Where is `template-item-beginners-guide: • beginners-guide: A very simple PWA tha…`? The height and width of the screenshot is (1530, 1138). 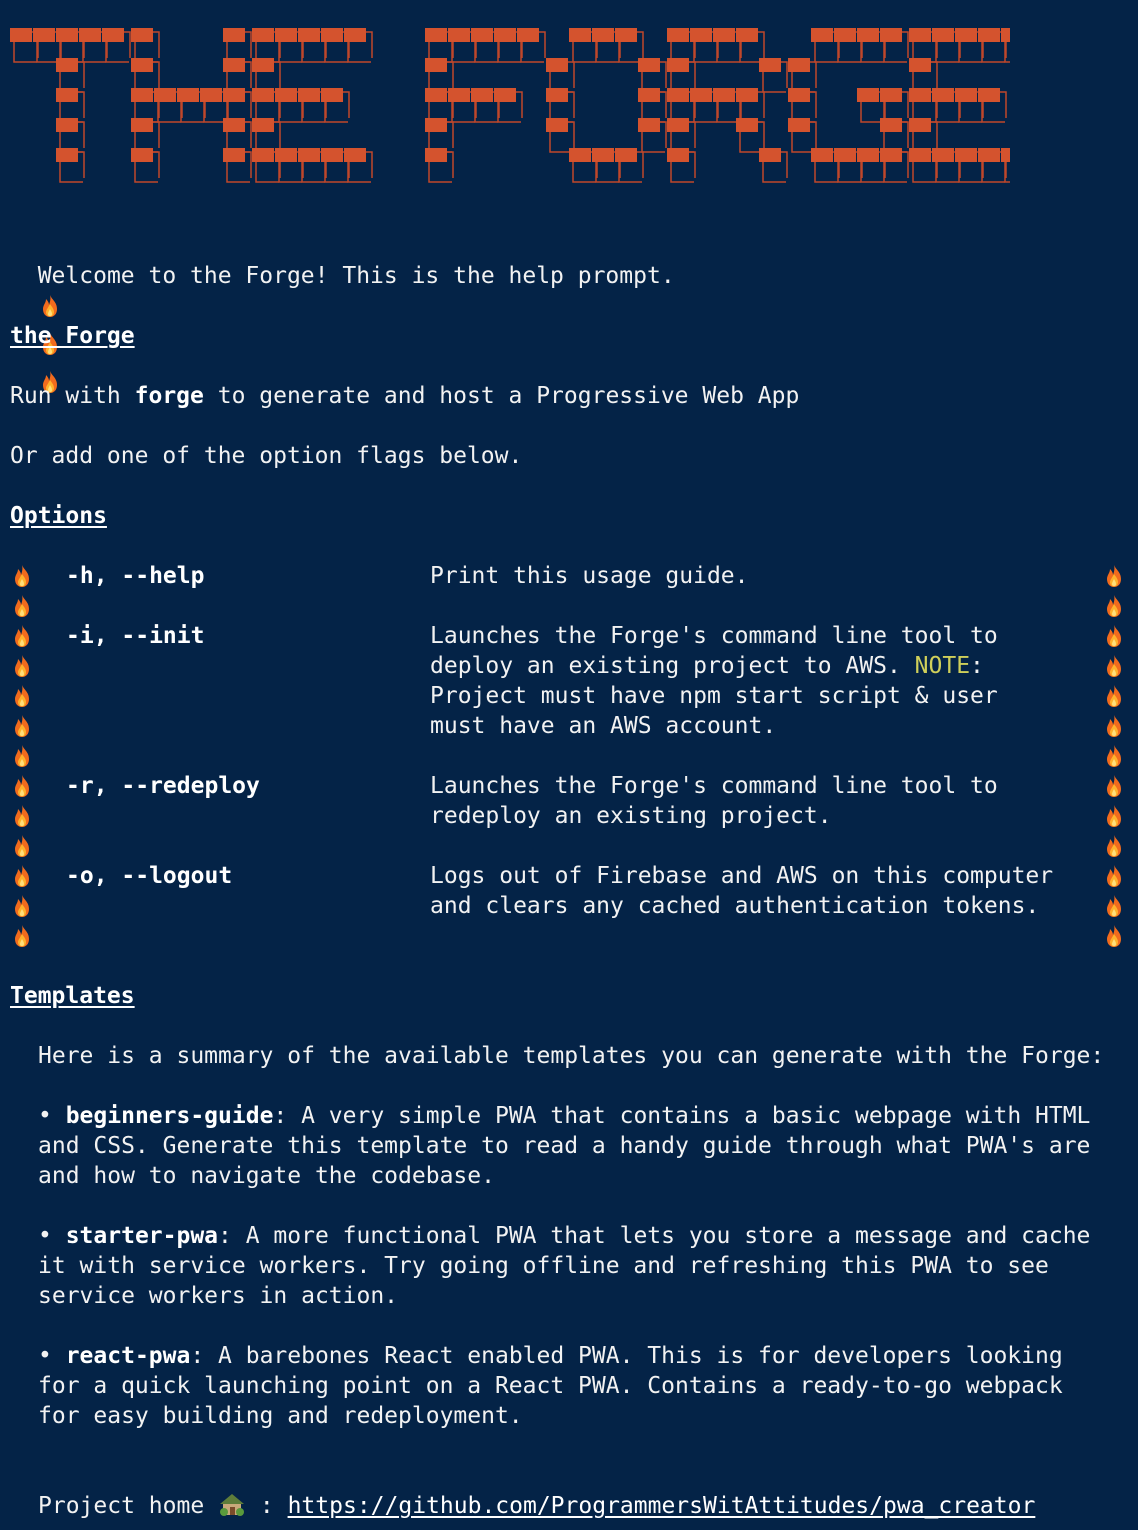
template-item-beginners-guide: • beginners-guide: A very simple PWA tha… is located at coordinates (564, 1116).